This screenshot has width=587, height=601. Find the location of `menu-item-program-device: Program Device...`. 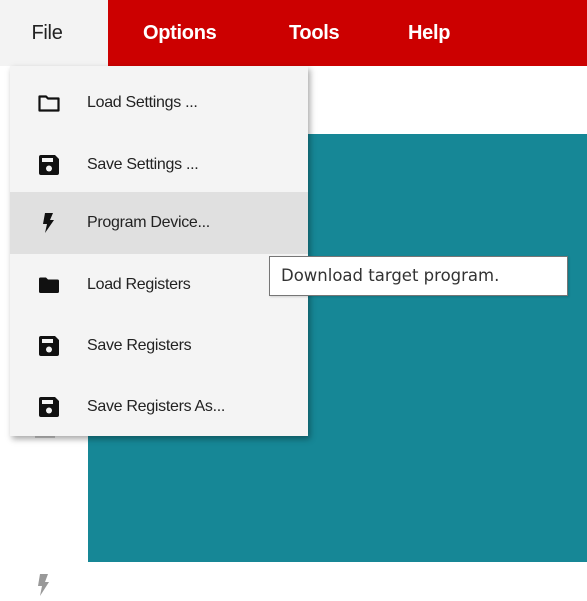

menu-item-program-device: Program Device... is located at coordinates (159, 223).